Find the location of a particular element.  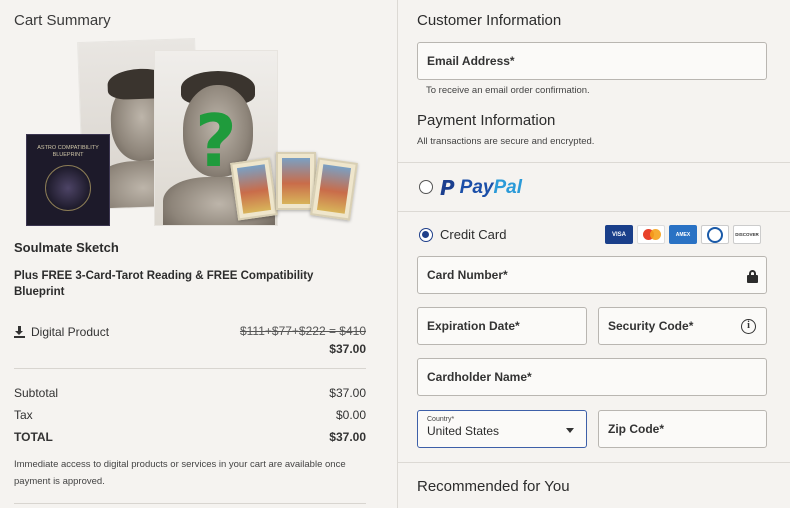

mastercard-icon is located at coordinates (651, 234).